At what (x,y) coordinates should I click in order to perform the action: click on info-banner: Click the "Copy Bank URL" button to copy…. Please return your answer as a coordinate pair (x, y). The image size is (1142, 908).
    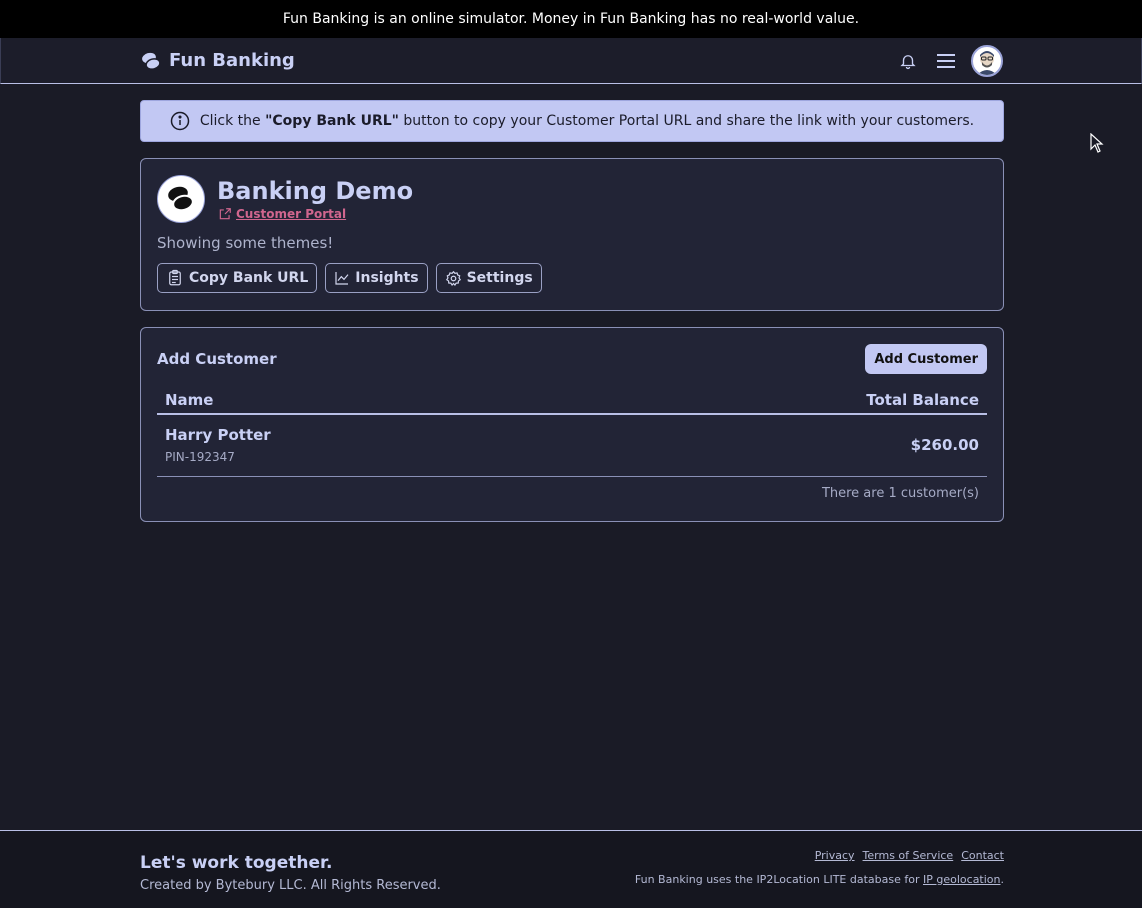
    Looking at the image, I should click on (572, 121).